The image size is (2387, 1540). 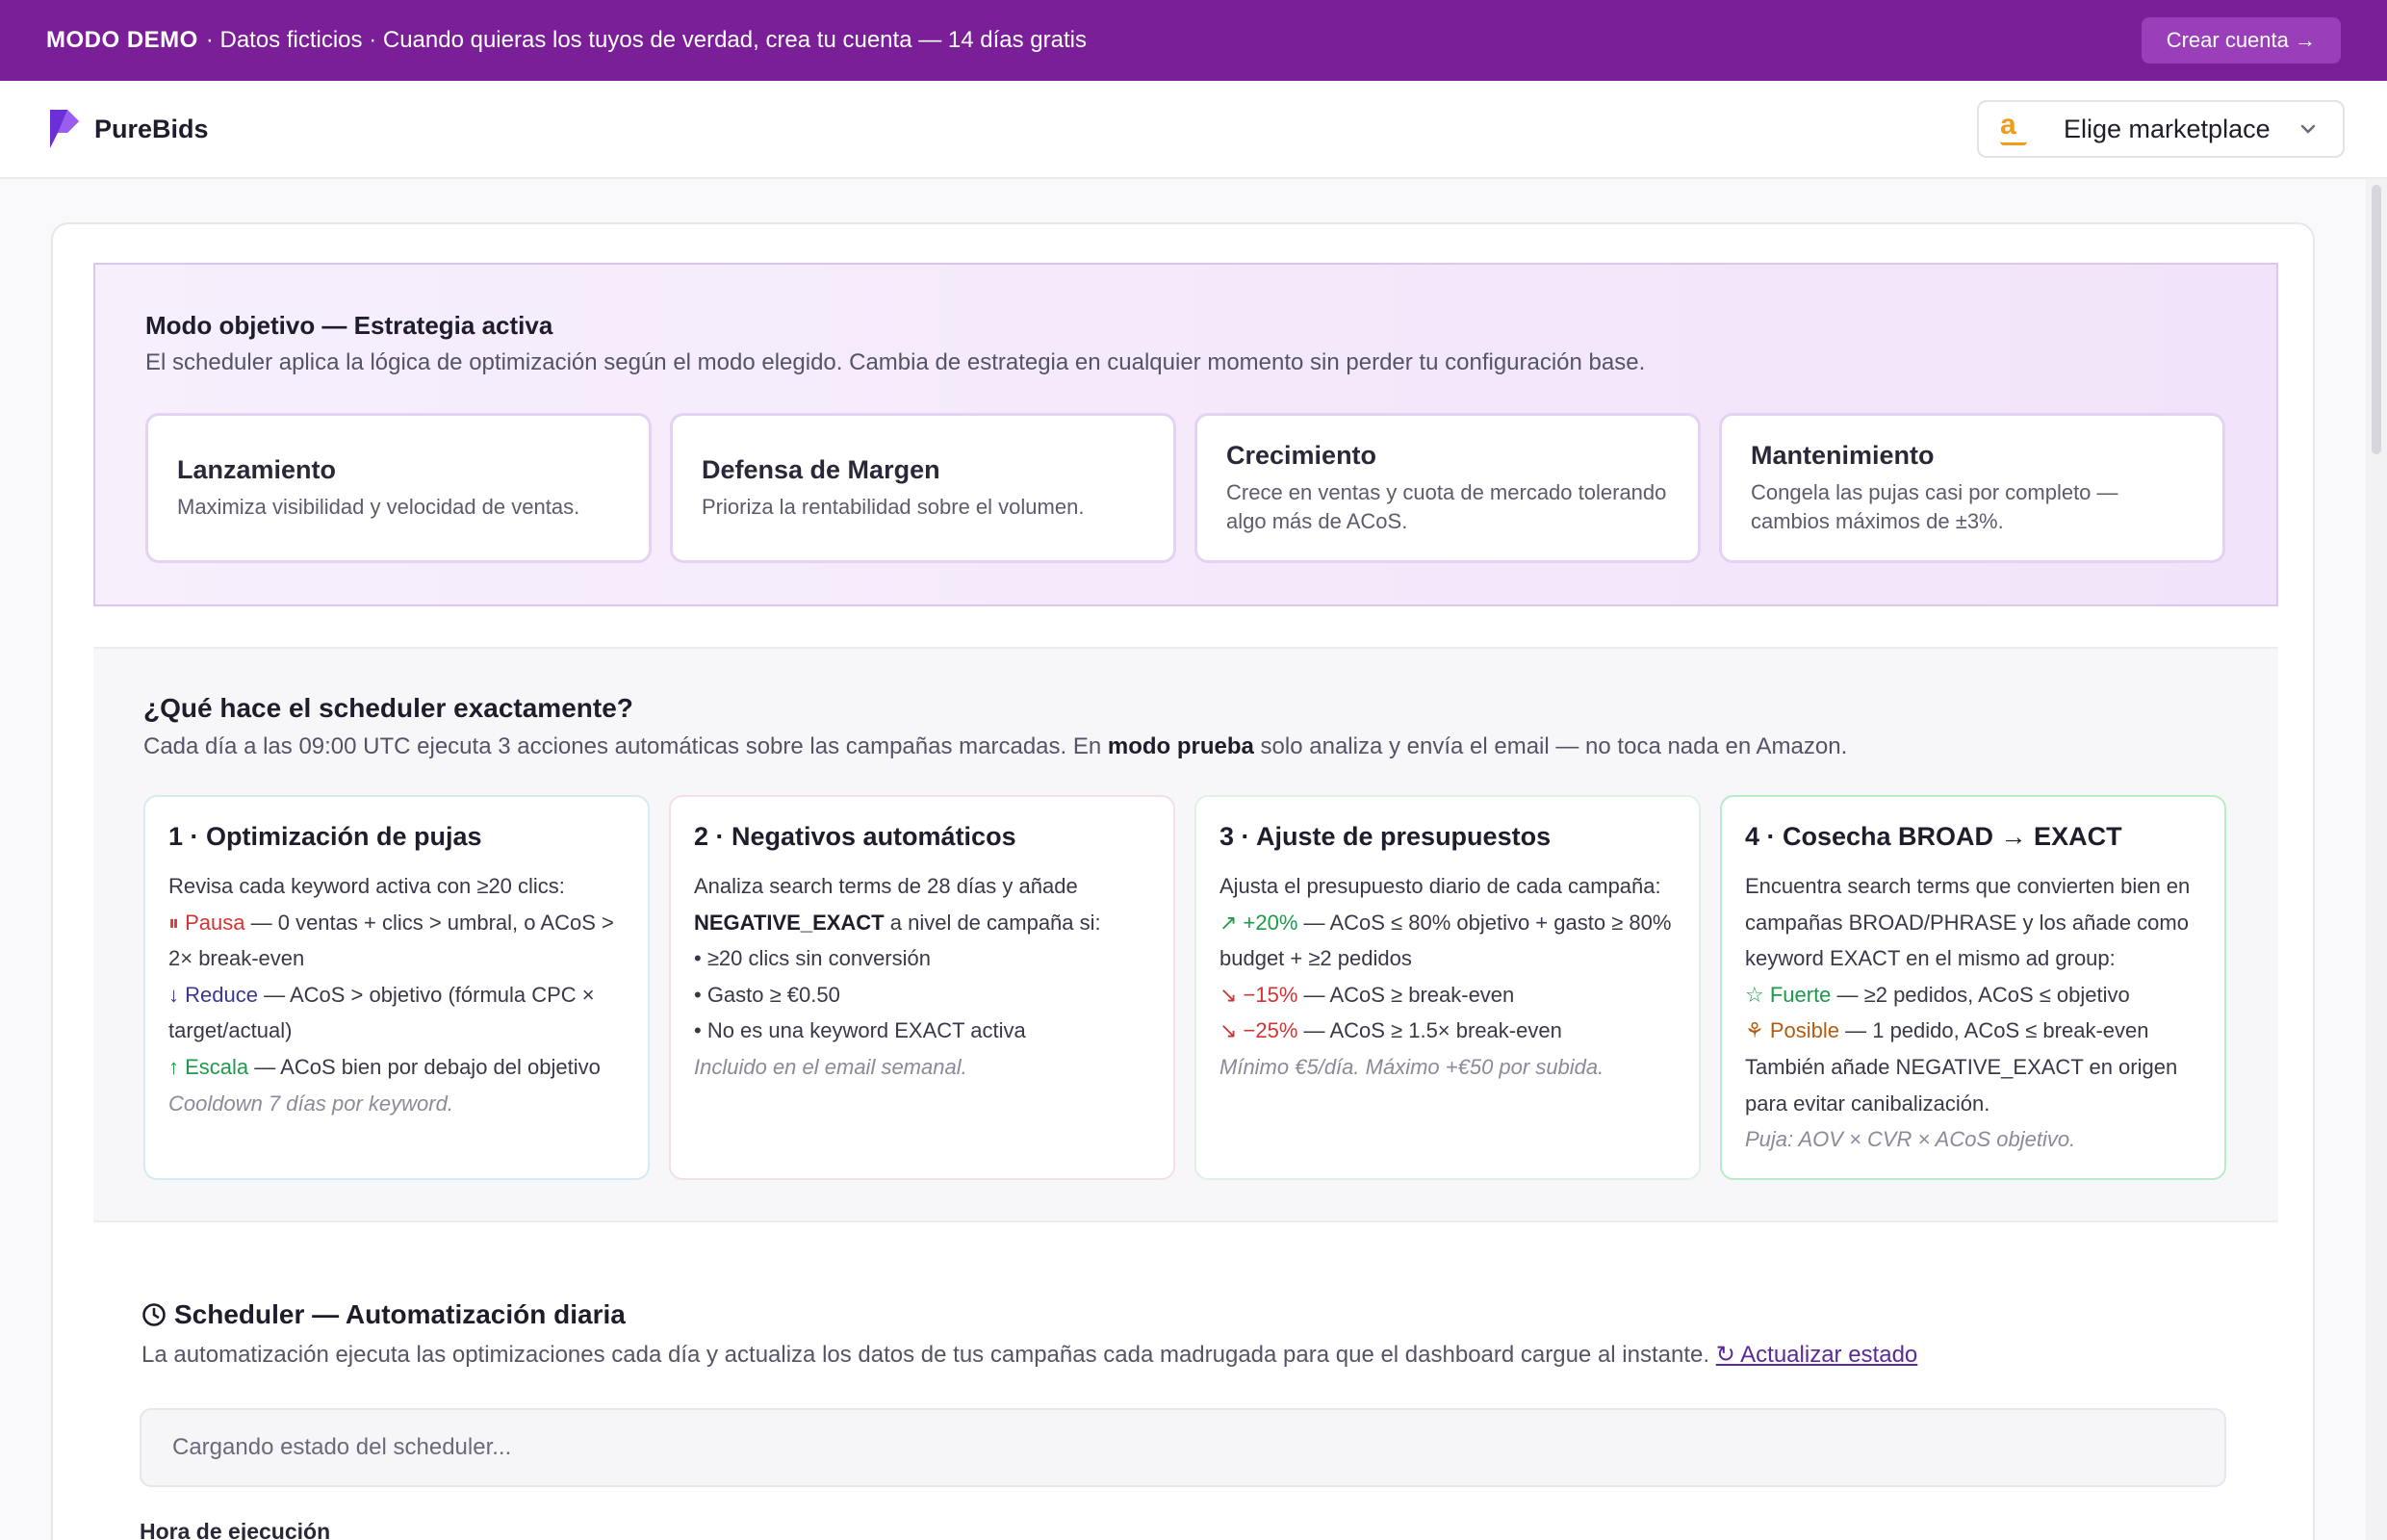 I want to click on action-note: Mínimo €5/día. Máximo +€50 por subida., so click(x=1411, y=1066).